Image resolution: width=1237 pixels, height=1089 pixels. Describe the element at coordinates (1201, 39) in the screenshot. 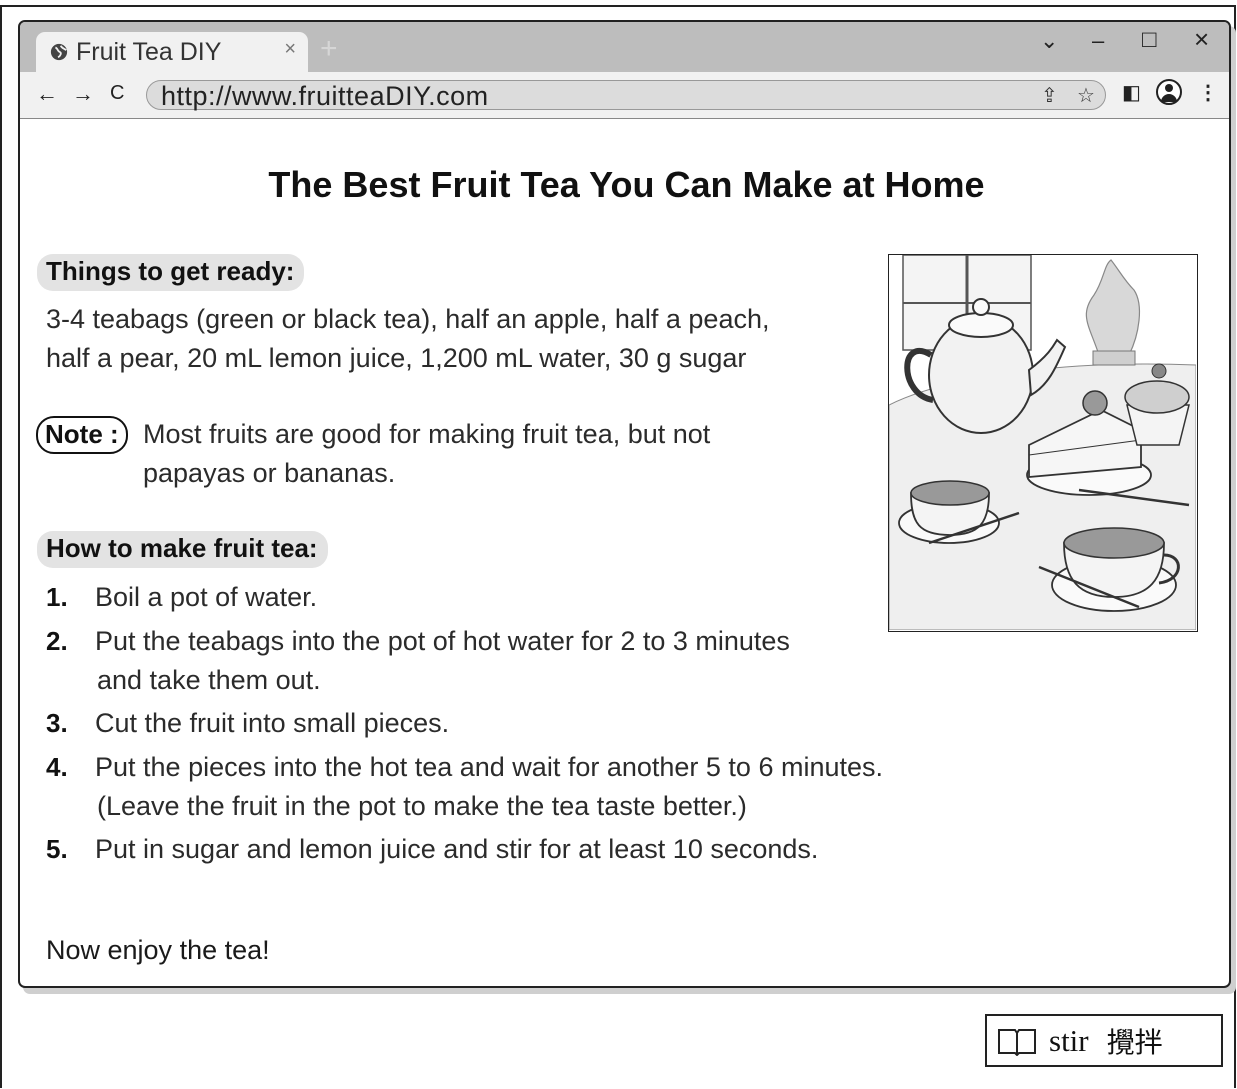

I see `close-window-button: ×` at that location.